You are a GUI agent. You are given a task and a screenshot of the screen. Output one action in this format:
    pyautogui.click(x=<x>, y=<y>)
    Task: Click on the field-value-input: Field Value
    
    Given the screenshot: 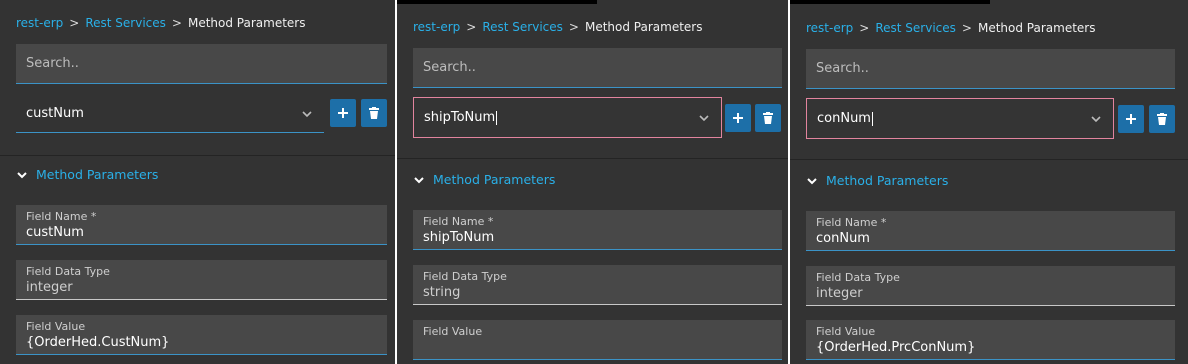 What is the action you would take?
    pyautogui.click(x=597, y=340)
    